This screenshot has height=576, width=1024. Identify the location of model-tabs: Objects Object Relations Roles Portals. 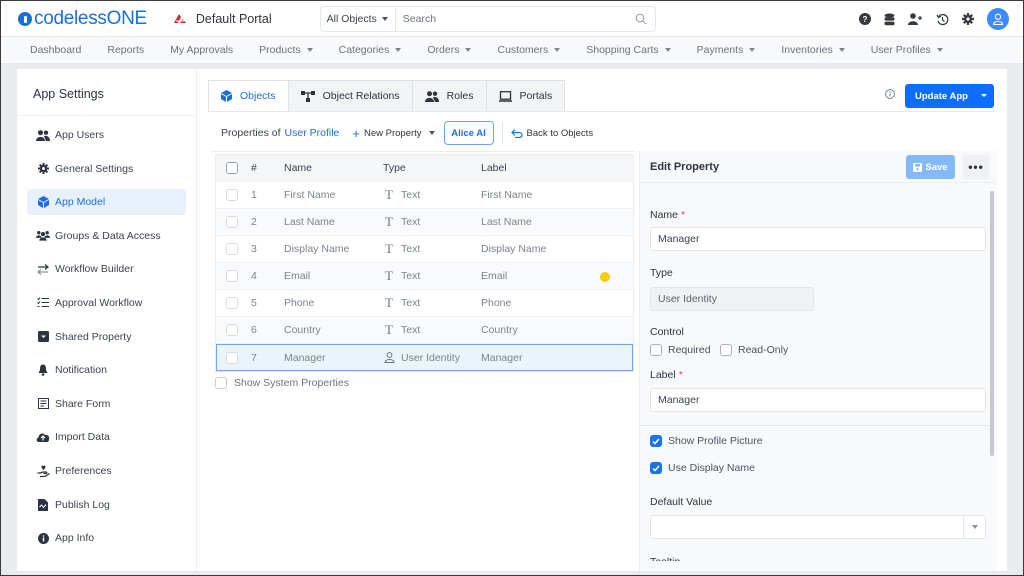
(387, 96).